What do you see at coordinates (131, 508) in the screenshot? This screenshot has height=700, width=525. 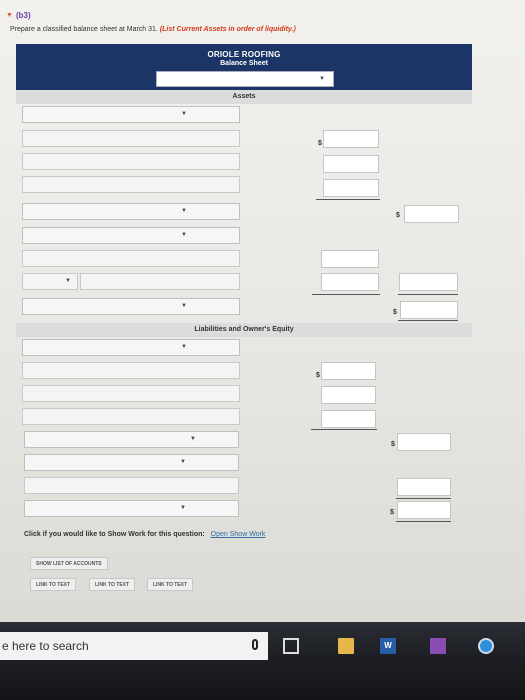 I see `total-liabilities-equity-select: ▼` at bounding box center [131, 508].